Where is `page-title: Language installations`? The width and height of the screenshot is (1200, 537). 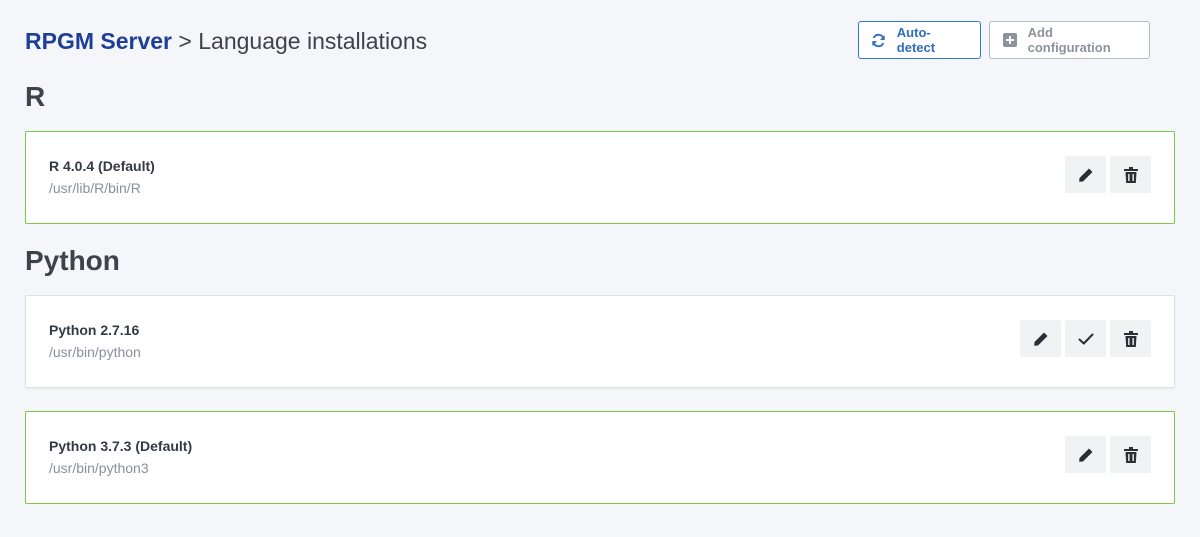 page-title: Language installations is located at coordinates (313, 41).